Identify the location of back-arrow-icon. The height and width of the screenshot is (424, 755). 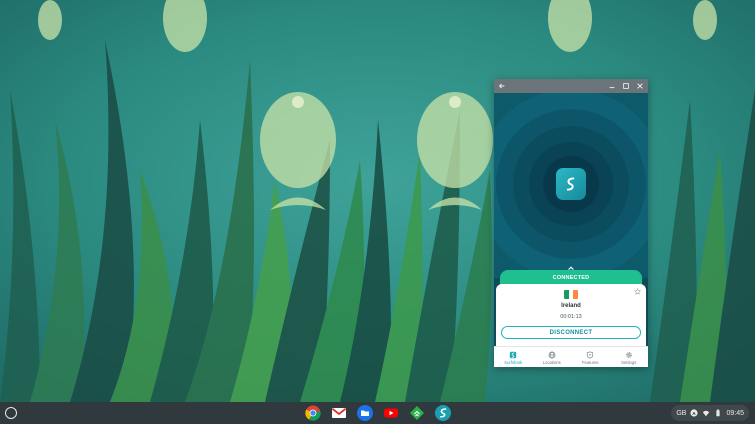
(502, 86).